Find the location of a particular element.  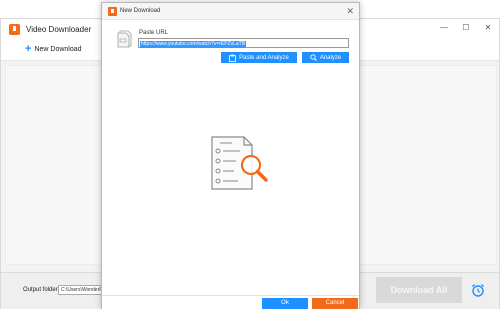

download-all-button: Download All is located at coordinates (419, 290).